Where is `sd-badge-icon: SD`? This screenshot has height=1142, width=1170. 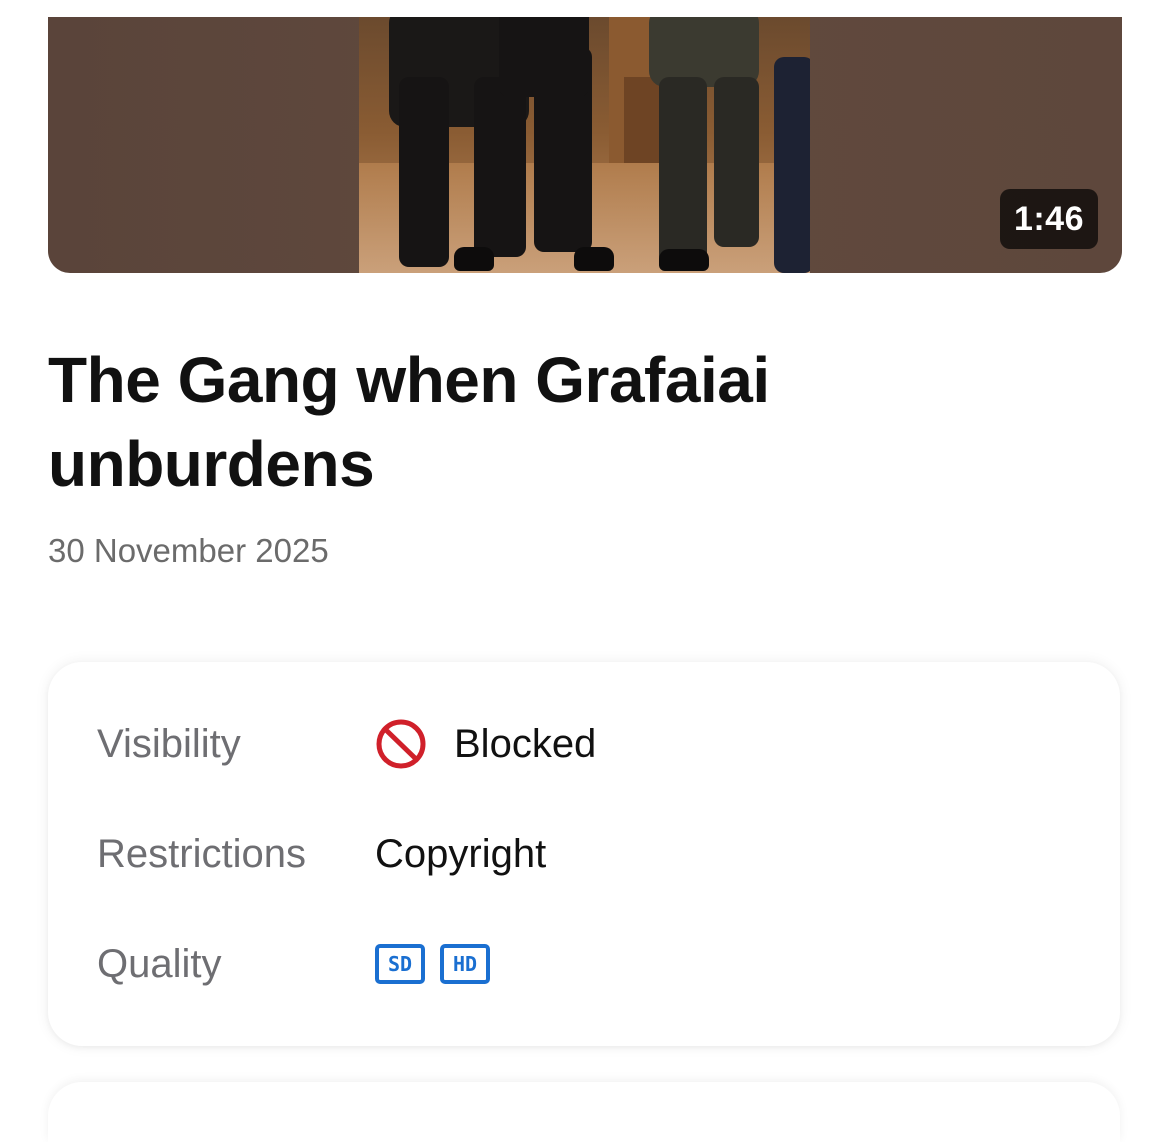
sd-badge-icon: SD is located at coordinates (400, 964).